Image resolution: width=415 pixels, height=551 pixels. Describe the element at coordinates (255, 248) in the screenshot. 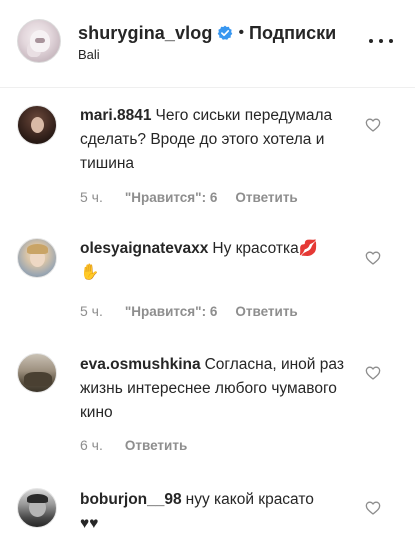

I see `comment-message: Ну красотка` at that location.